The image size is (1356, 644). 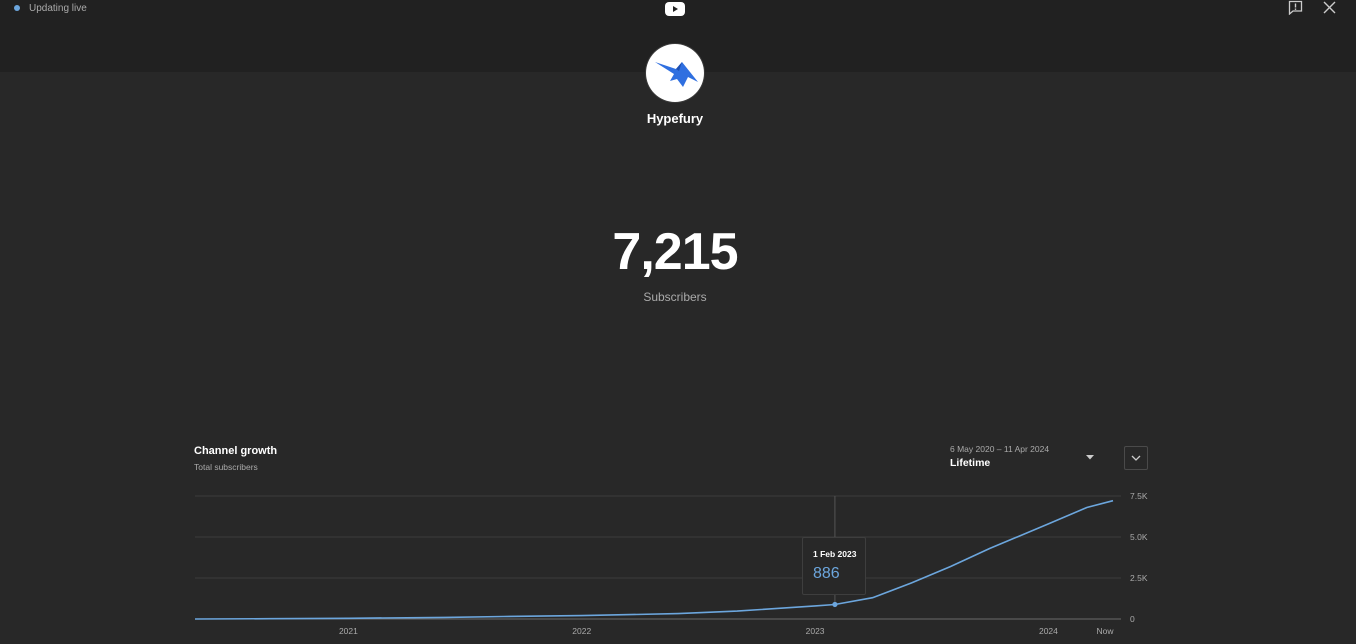 I want to click on y-tick-label: 7.5K, so click(x=1139, y=496).